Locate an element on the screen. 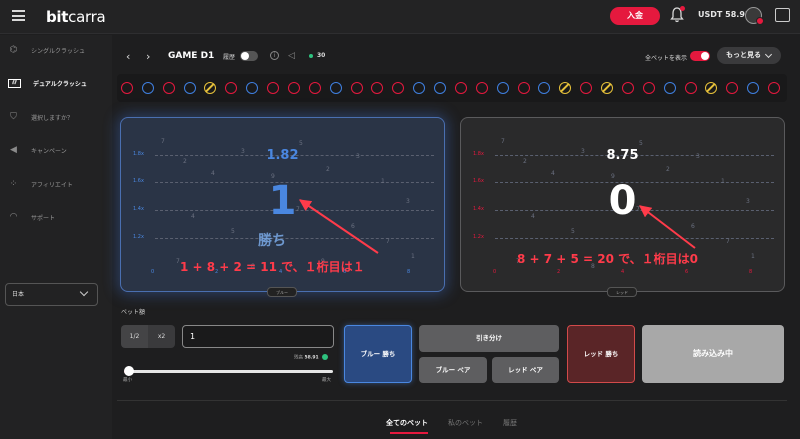 This screenshot has width=800, height=439. x-tick-label: 0 is located at coordinates (495, 272).